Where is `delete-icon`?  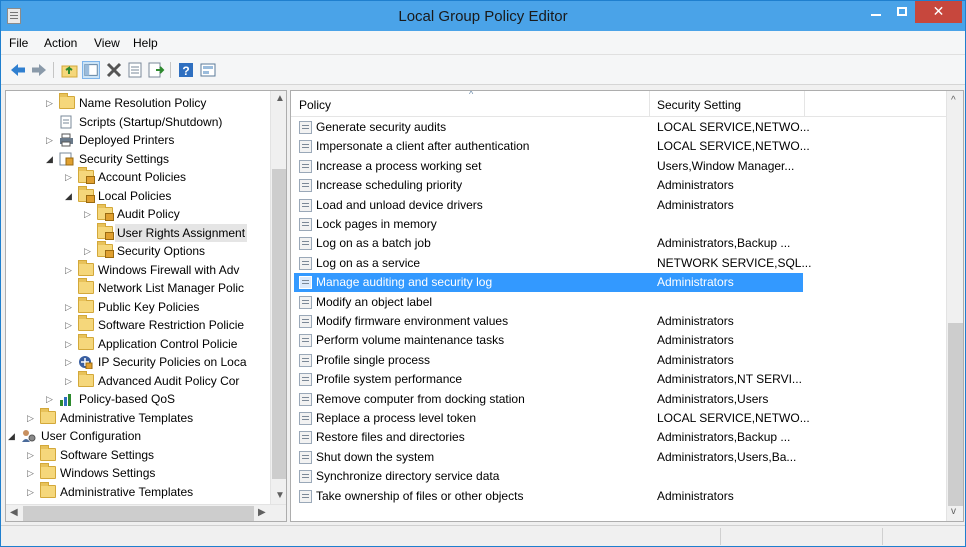
delete-icon is located at coordinates (114, 70).